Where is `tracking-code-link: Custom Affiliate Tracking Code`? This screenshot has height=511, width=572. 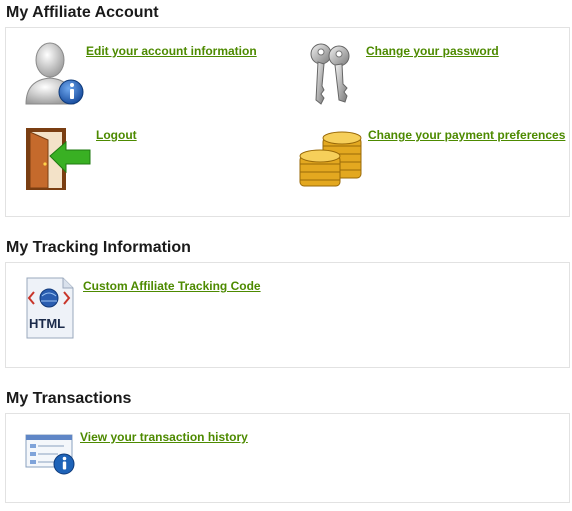
tracking-code-link: Custom Affiliate Tracking Code is located at coordinates (172, 286).